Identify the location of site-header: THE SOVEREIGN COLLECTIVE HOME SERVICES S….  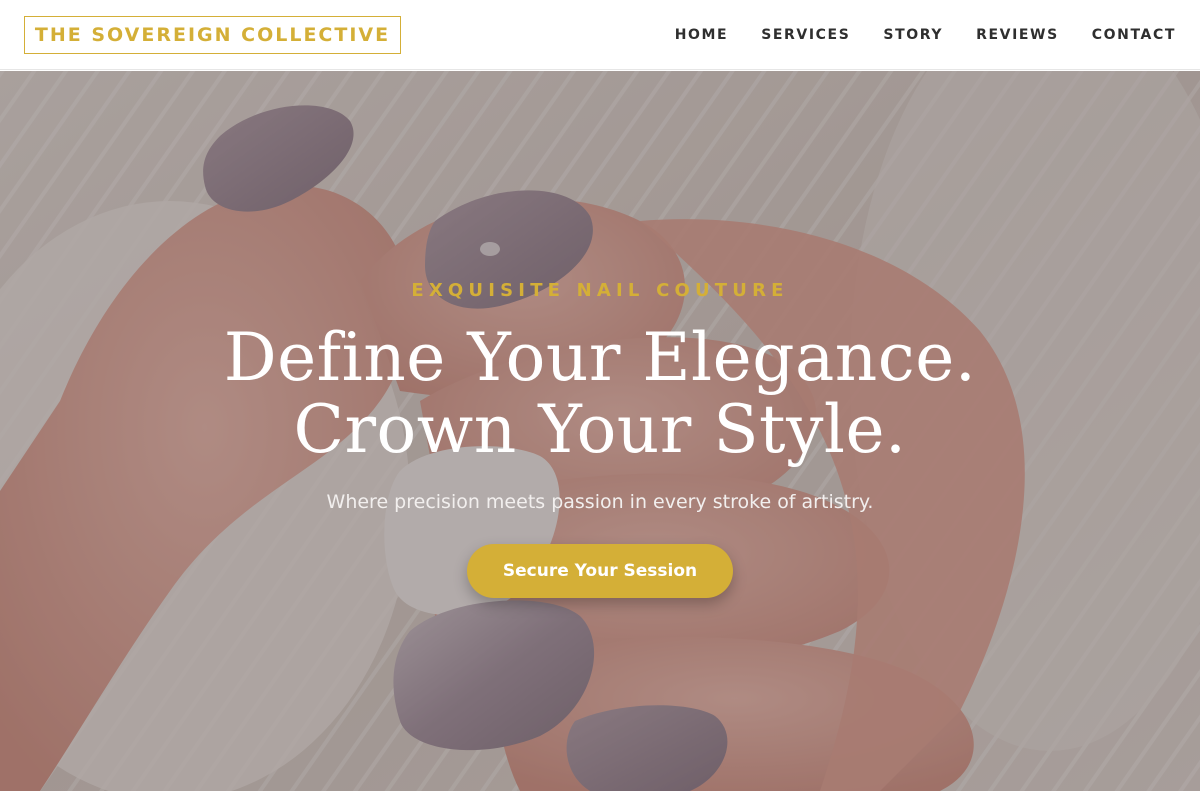
(600, 35).